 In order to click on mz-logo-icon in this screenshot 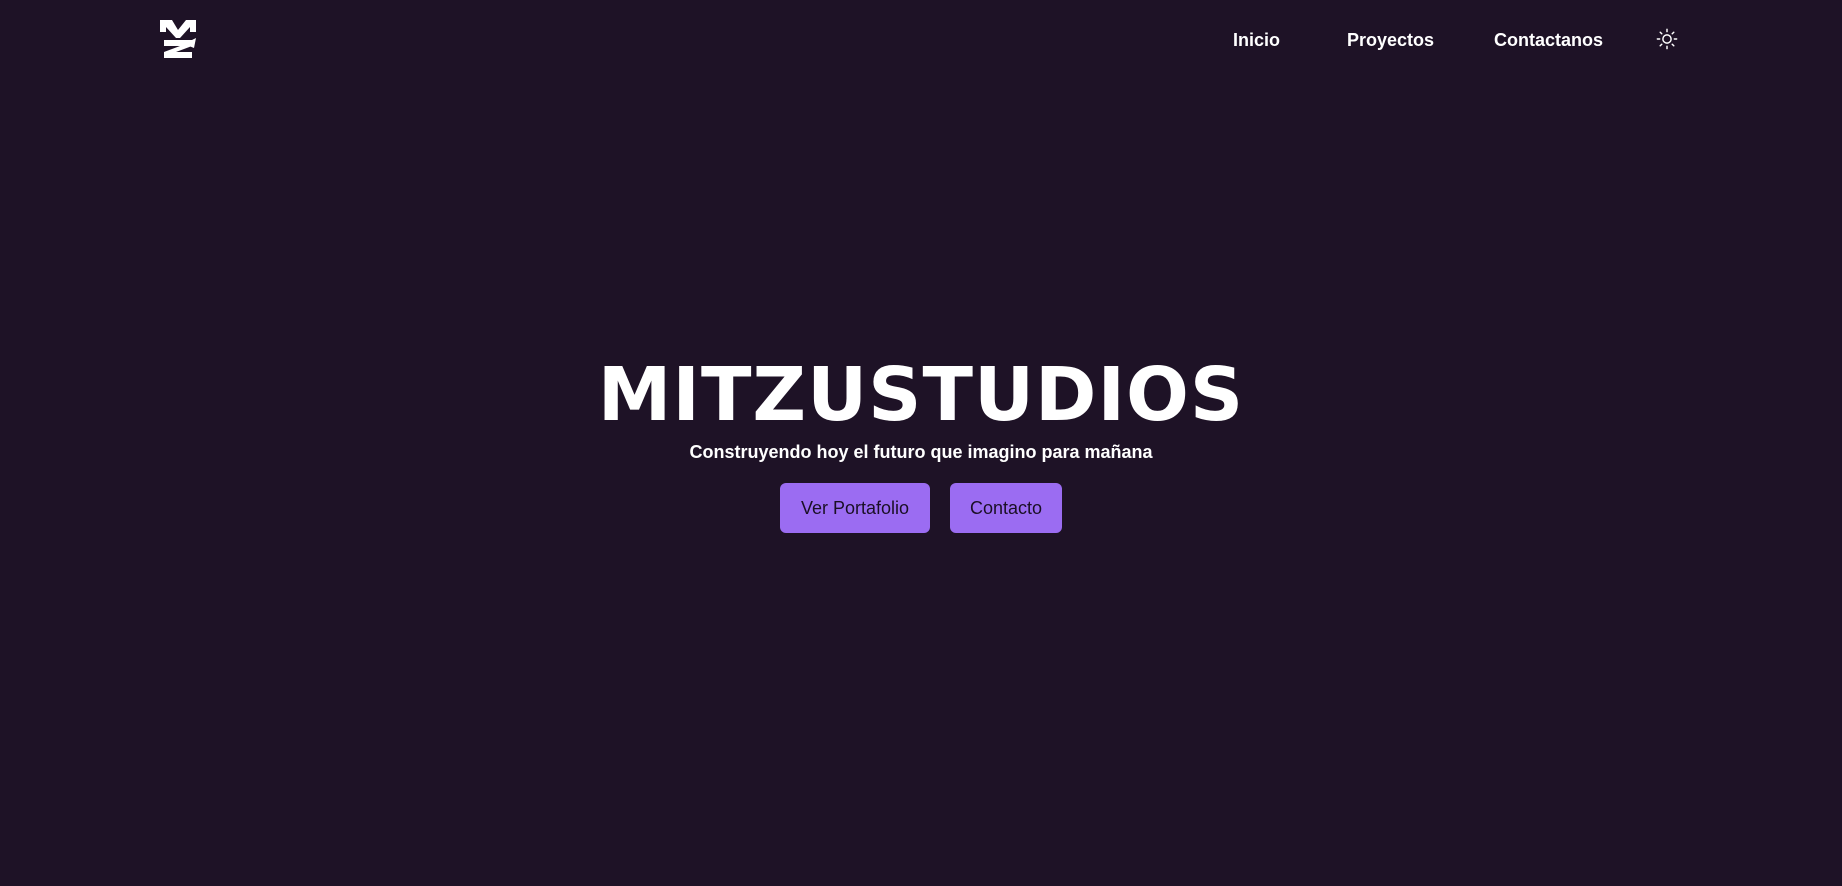, I will do `click(178, 39)`.